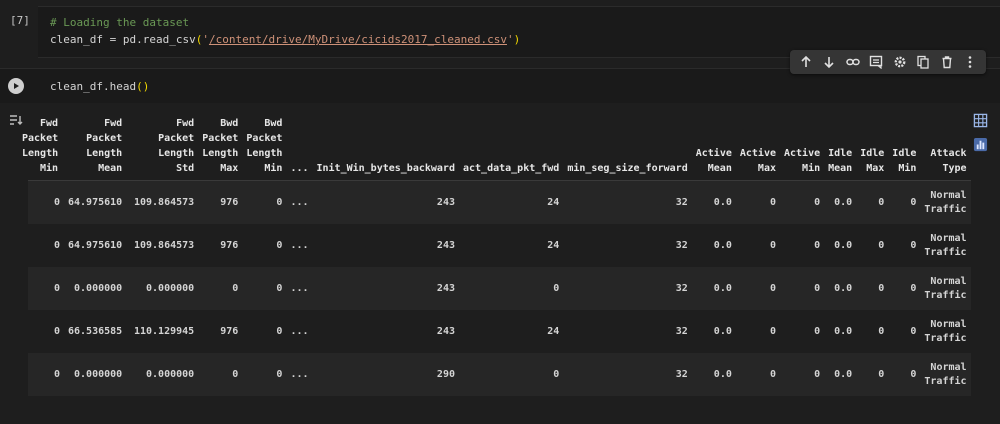 This screenshot has width=1000, height=424. Describe the element at coordinates (900, 62) in the screenshot. I see `gear-icon` at that location.